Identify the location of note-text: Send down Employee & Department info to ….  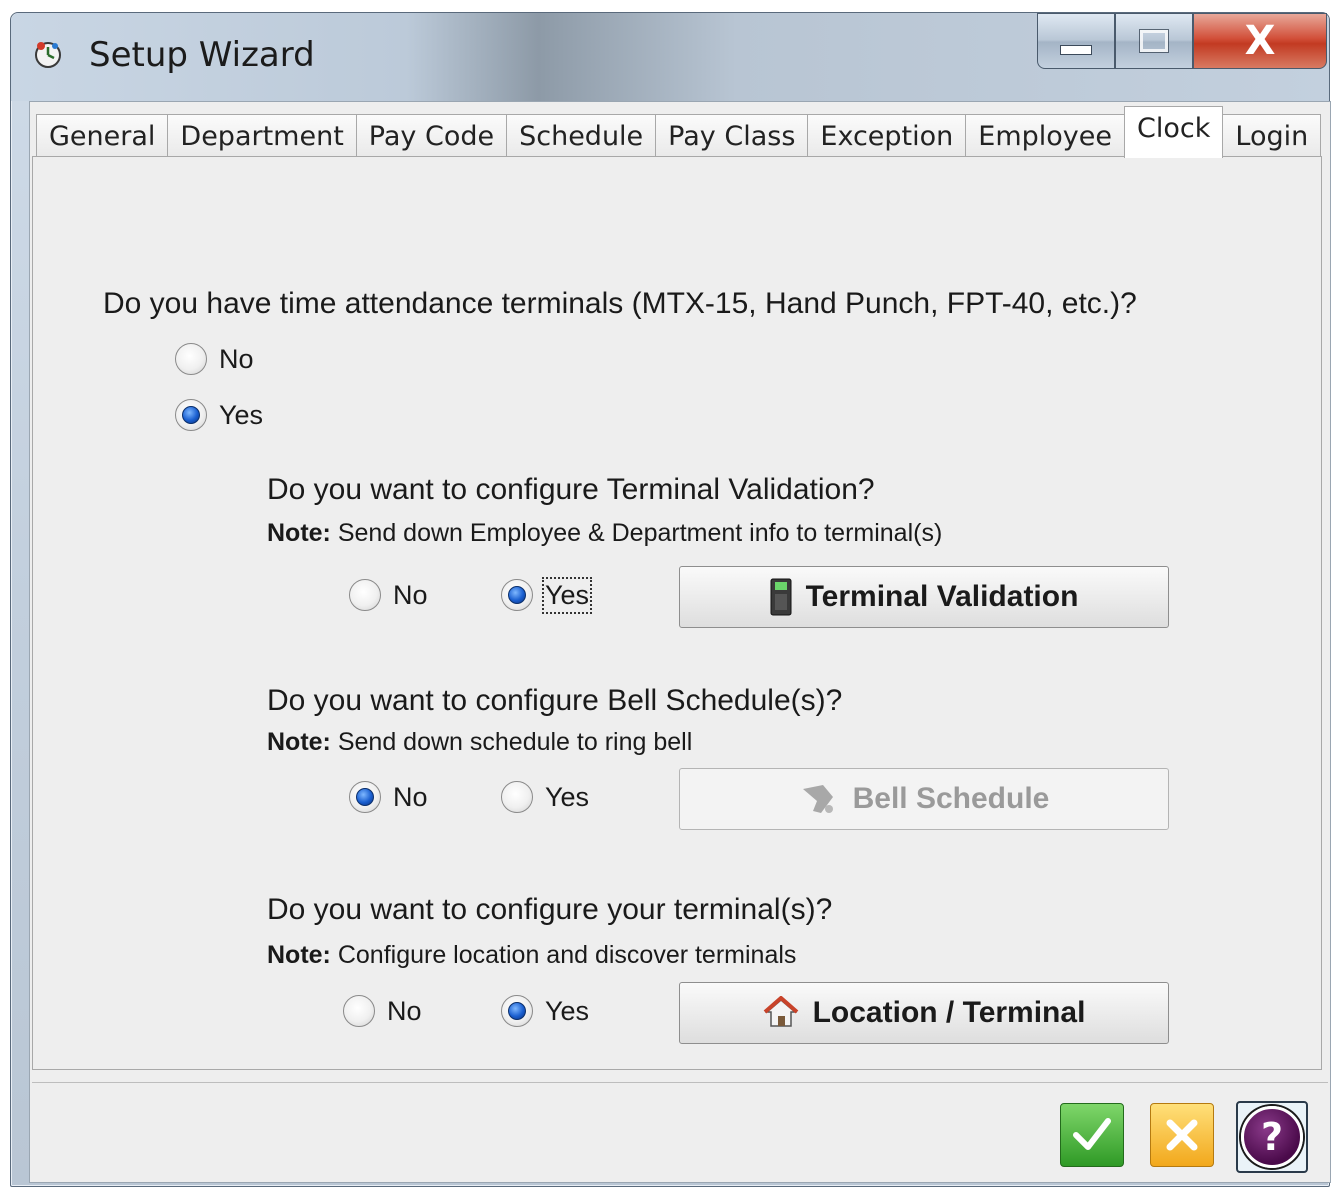
(636, 533).